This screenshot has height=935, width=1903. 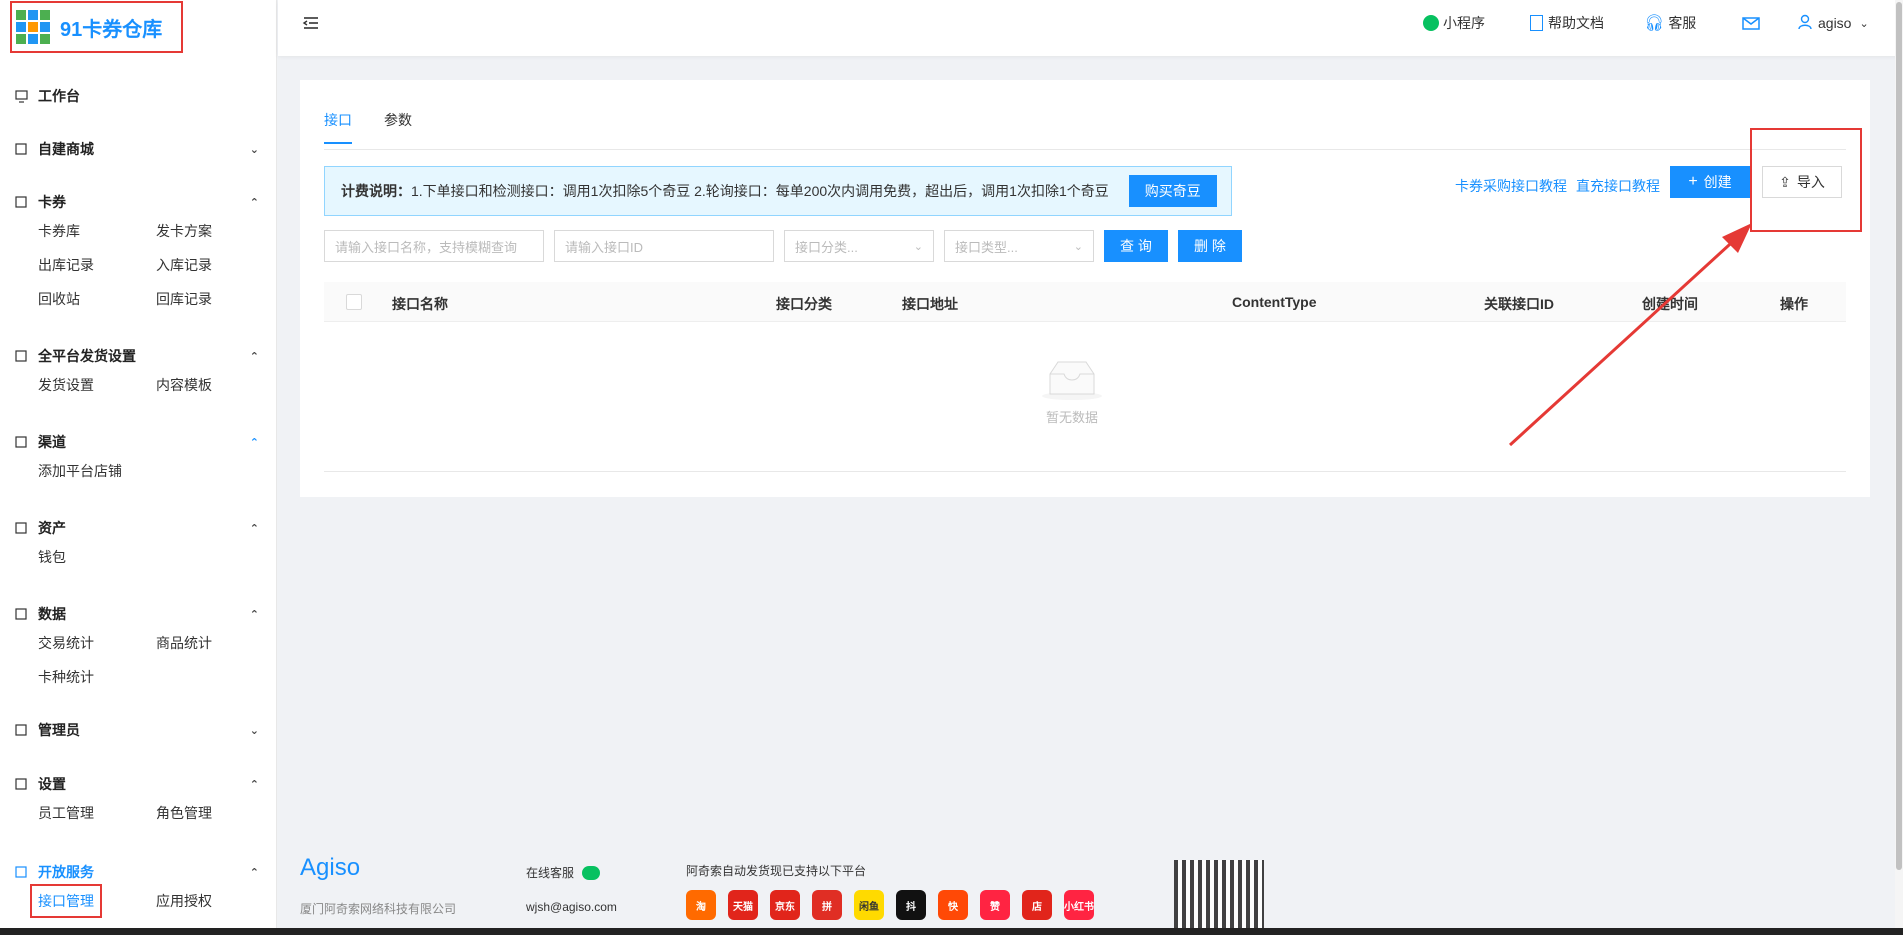 I want to click on sidebar-item: 交易统计, so click(x=97, y=643).